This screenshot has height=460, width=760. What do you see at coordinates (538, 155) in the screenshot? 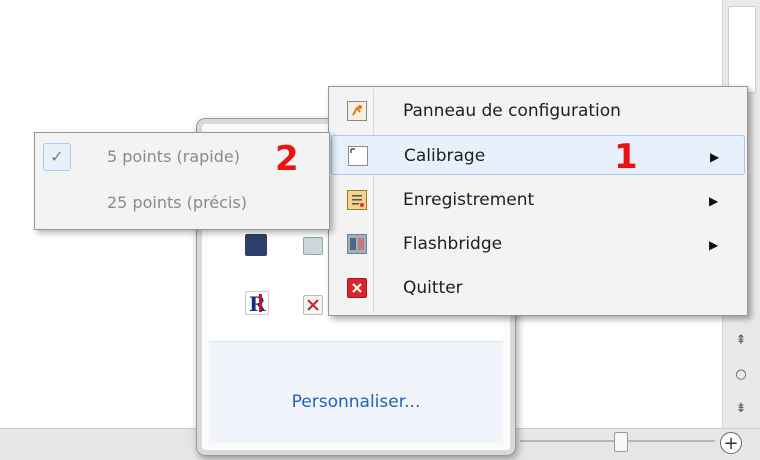
I see `menu-item-calibration: Calibrage ▶` at bounding box center [538, 155].